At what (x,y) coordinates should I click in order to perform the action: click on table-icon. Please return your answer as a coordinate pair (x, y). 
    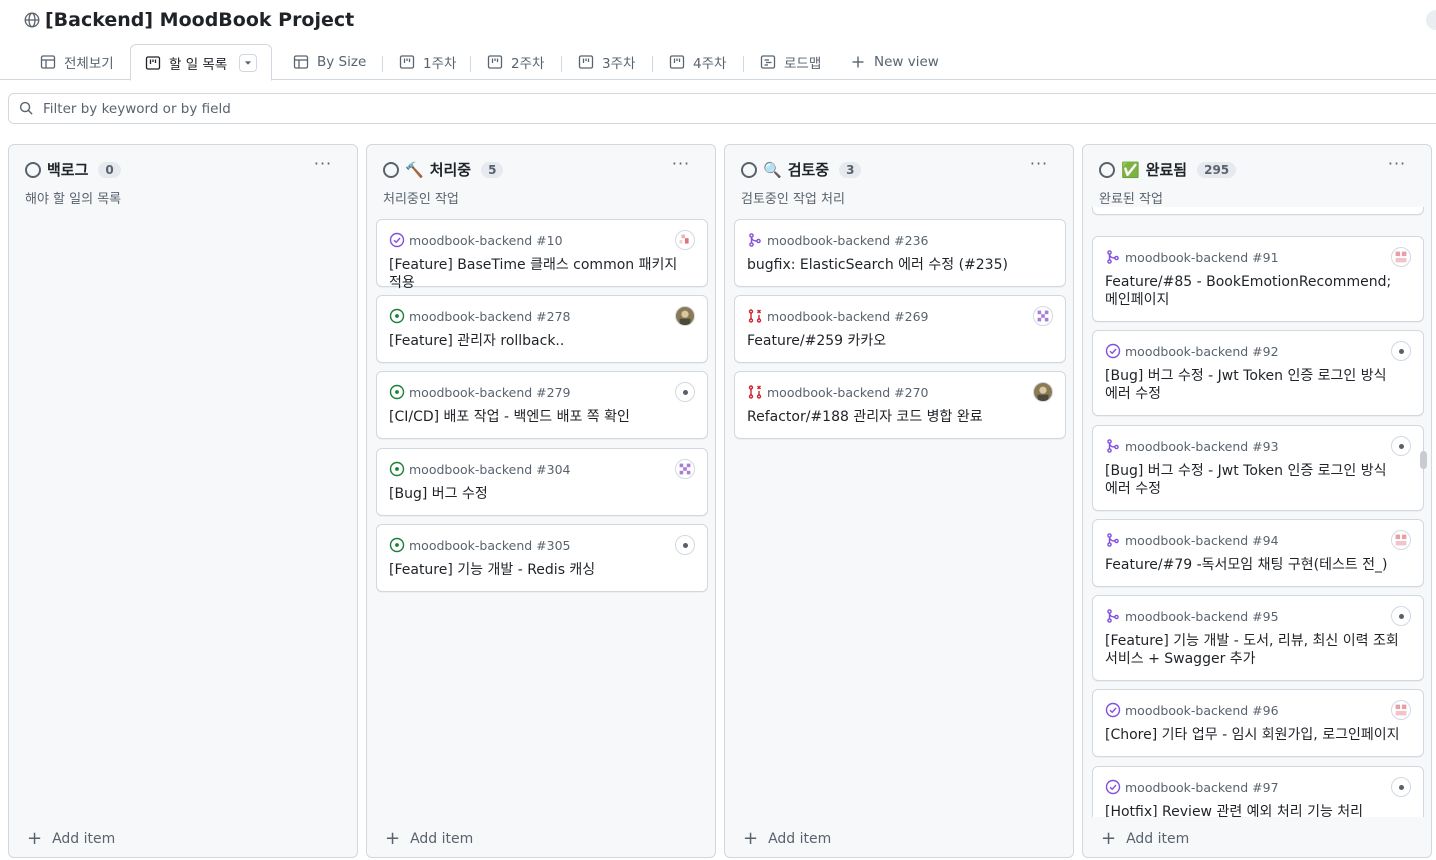
    Looking at the image, I should click on (301, 62).